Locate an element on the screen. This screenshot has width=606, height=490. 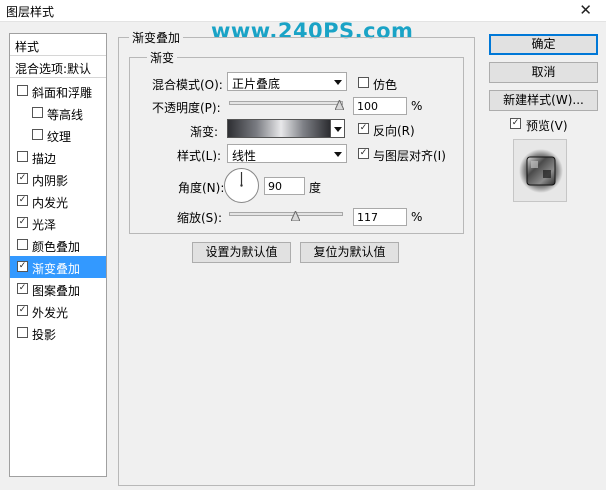
sidebar-header: 样式 is located at coordinates (58, 45).